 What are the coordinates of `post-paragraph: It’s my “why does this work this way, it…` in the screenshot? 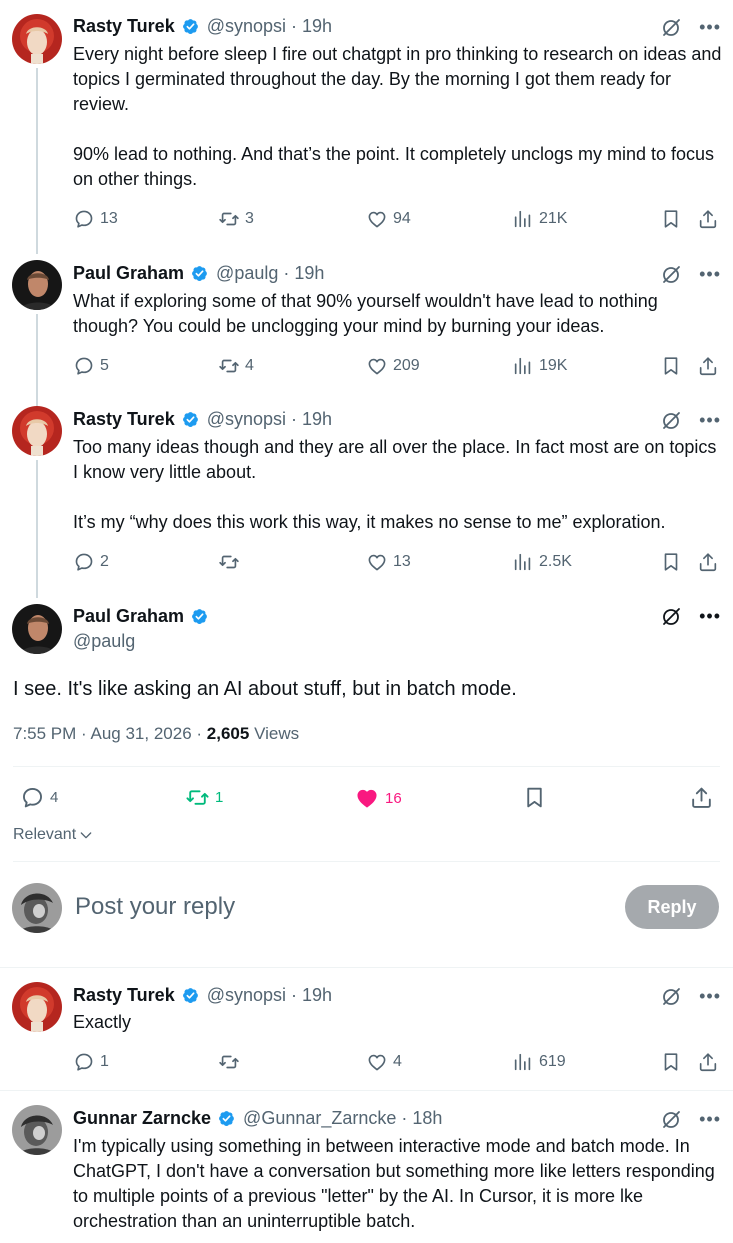 It's located at (369, 522).